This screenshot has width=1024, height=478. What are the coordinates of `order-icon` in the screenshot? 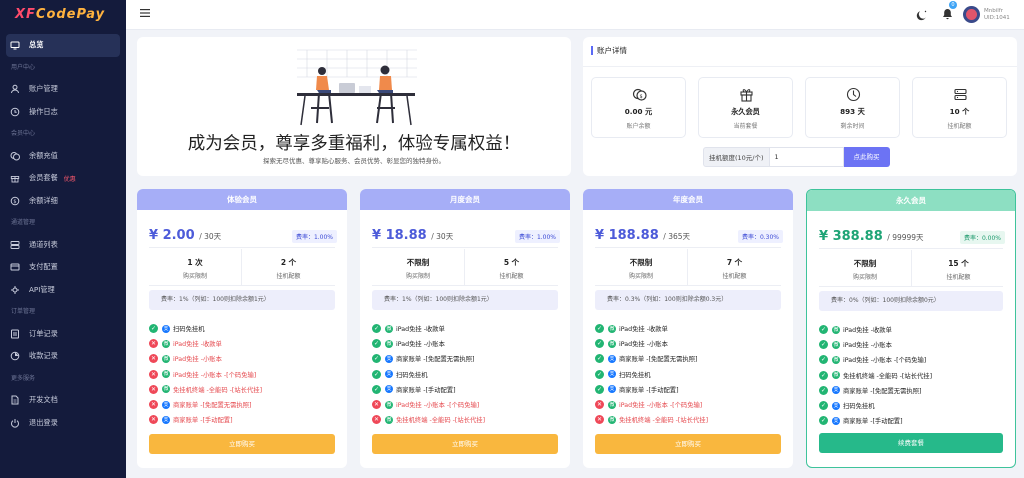 It's located at (15, 334).